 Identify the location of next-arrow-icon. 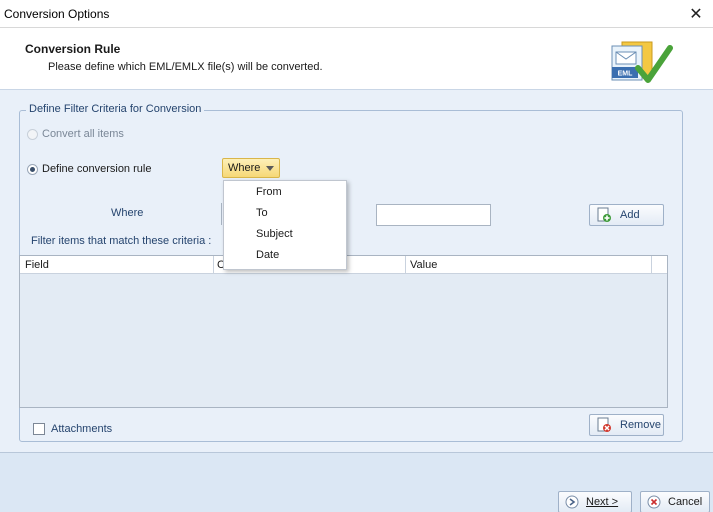
(572, 502).